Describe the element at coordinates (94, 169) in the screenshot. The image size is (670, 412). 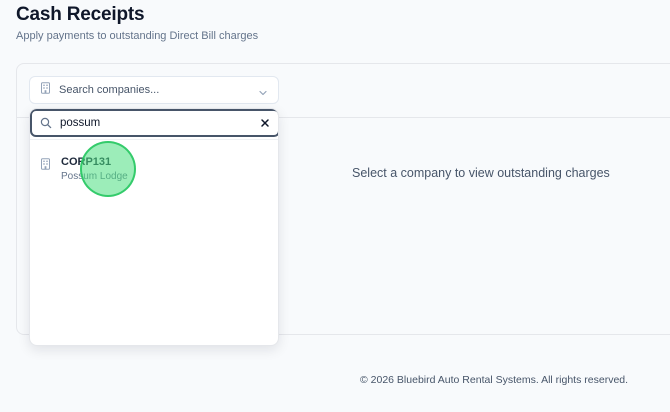
I see `company-option-text: CORP131 Possum Lodge` at that location.